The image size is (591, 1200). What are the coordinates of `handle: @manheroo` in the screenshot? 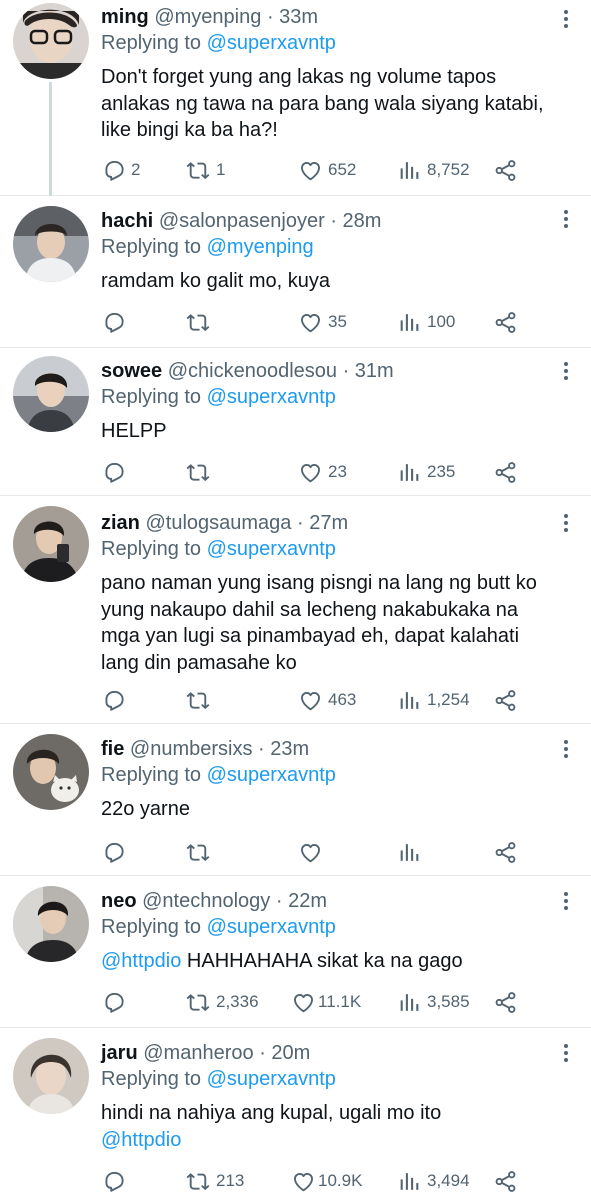 It's located at (198, 1053).